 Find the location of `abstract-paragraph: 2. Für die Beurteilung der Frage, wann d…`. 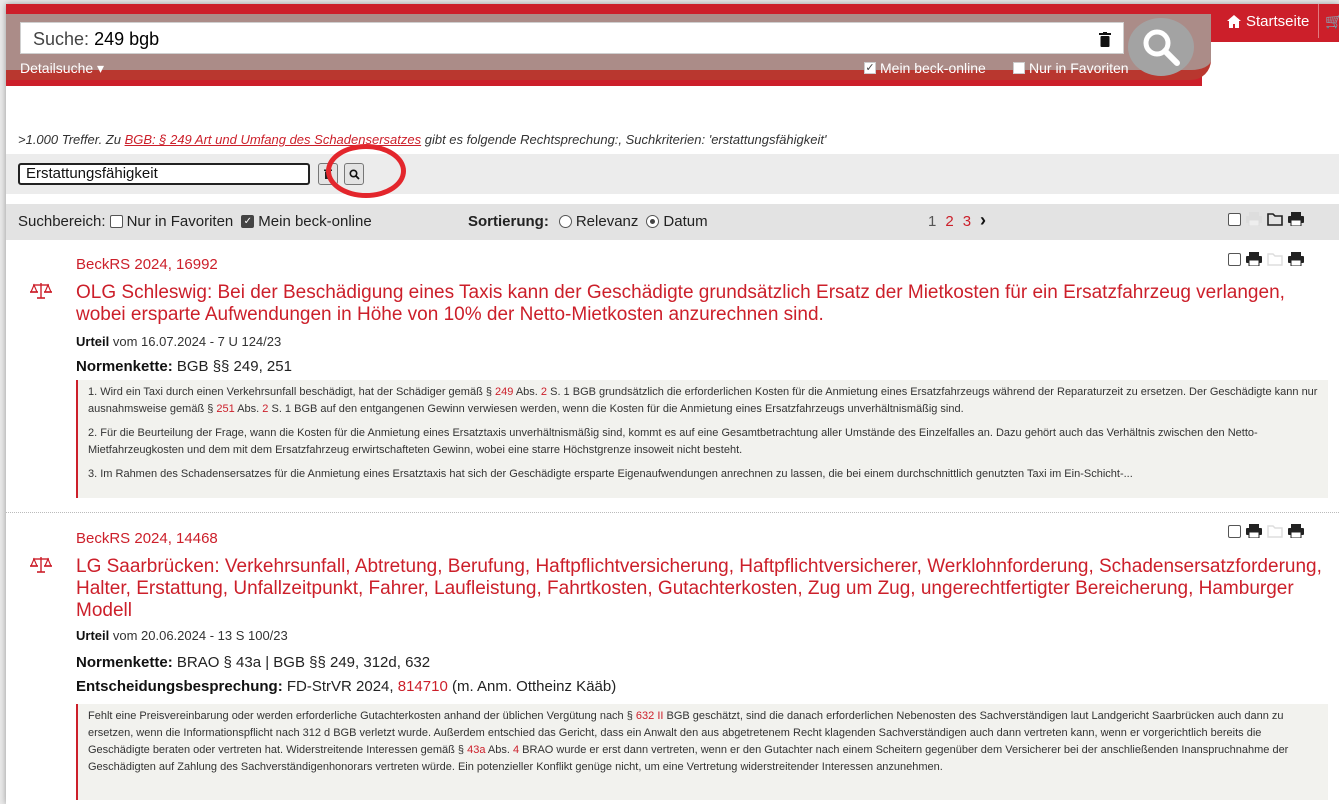

abstract-paragraph: 2. Für die Beurteilung der Frage, wann d… is located at coordinates (673, 441).